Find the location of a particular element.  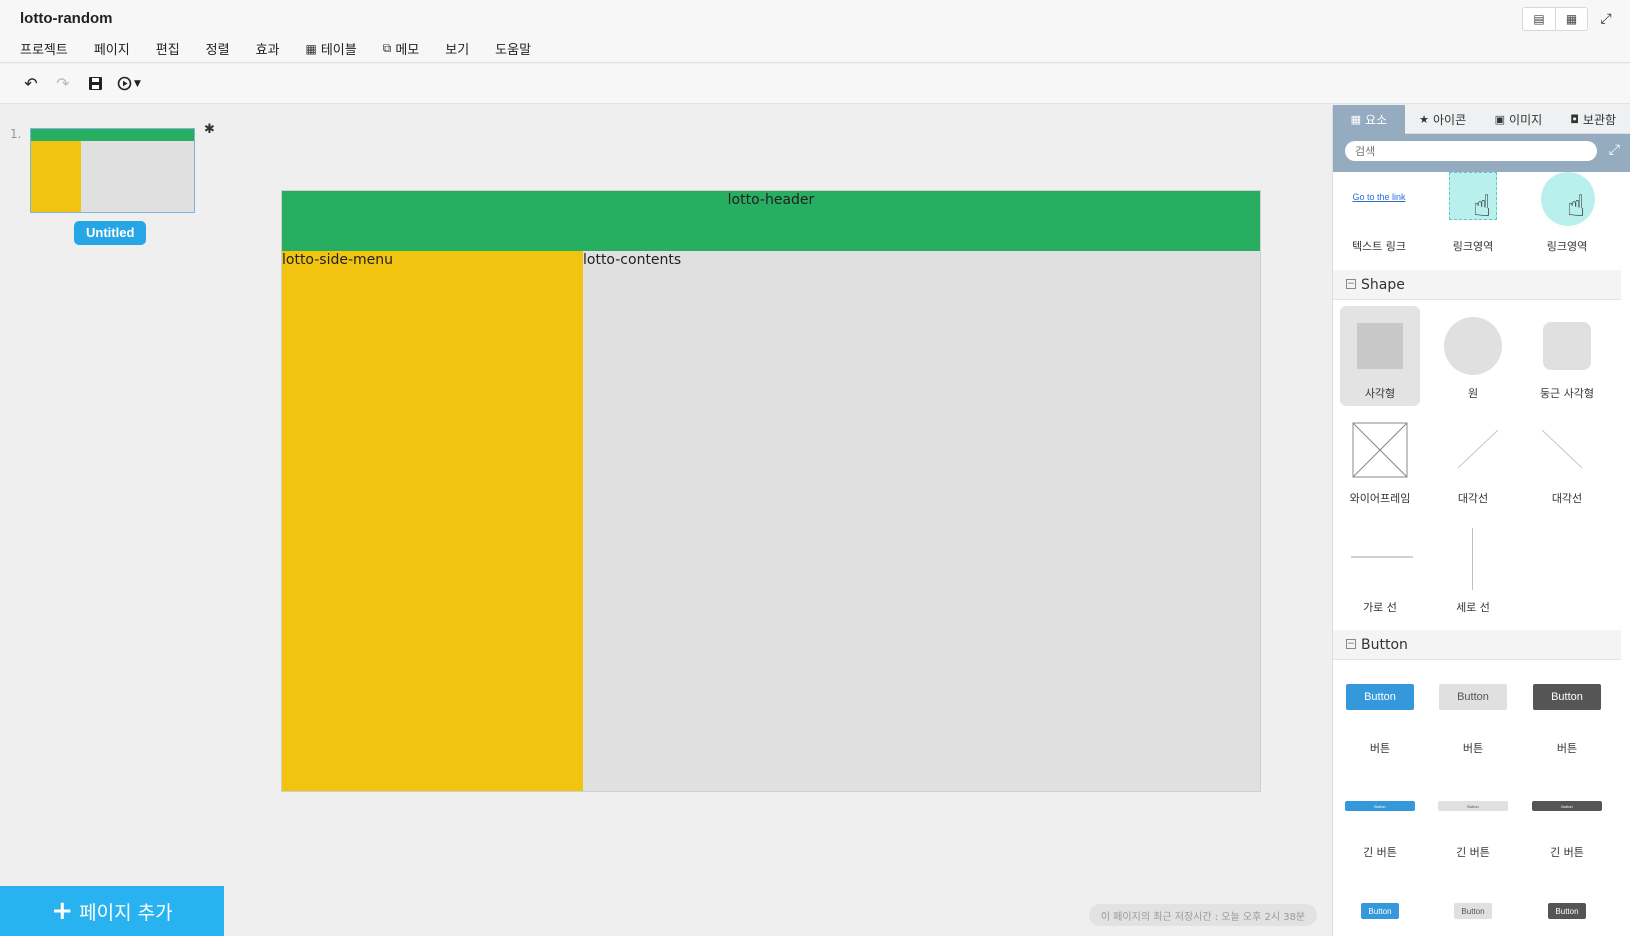

link-area-rect-item: ☝ 링크영역 is located at coordinates (1473, 217).